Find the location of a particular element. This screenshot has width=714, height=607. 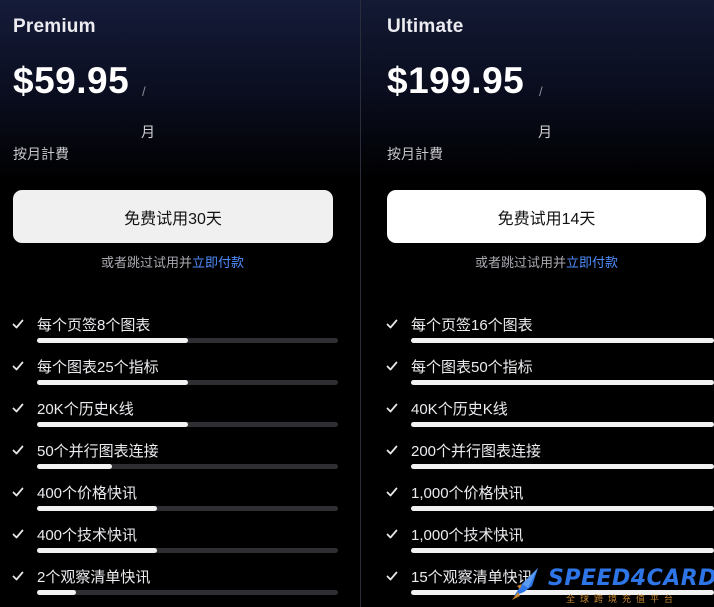

rocket-logo-icon is located at coordinates (525, 584).